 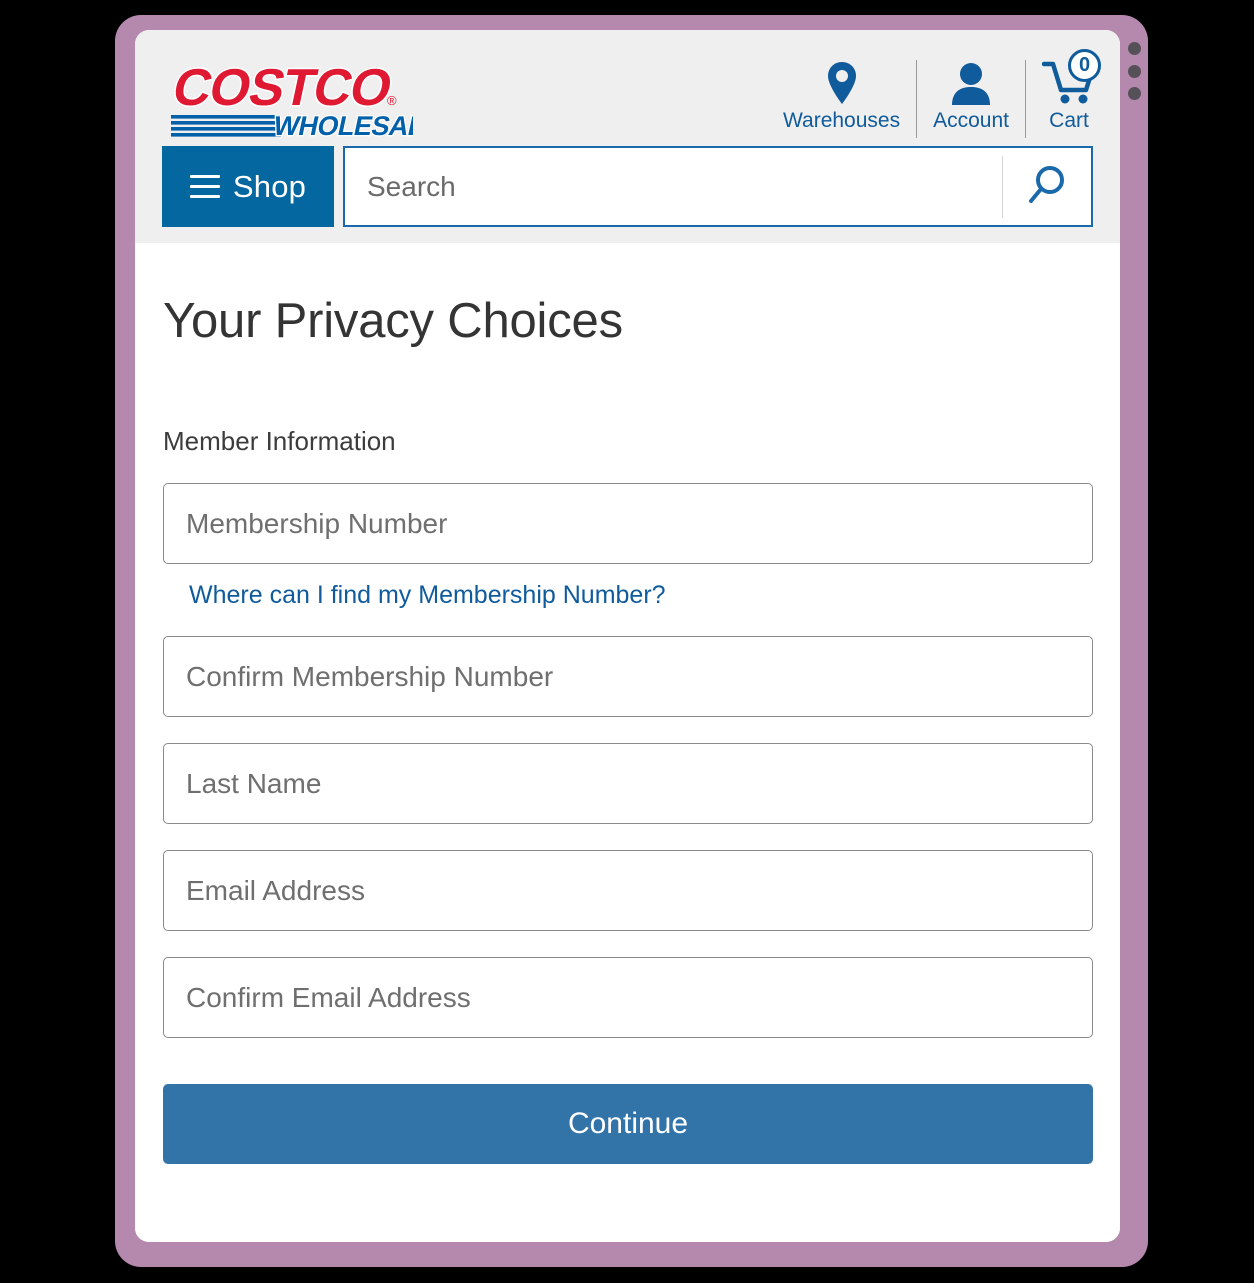 What do you see at coordinates (628, 783) in the screenshot?
I see `last-name-input` at bounding box center [628, 783].